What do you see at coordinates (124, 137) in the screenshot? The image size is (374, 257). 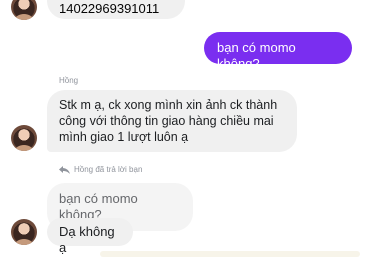 I see `message-text-line: mình giao 1 lượt luôn ạ` at bounding box center [124, 137].